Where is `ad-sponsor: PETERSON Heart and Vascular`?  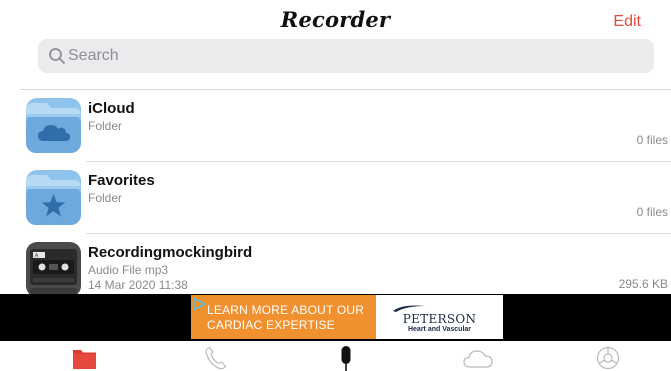
ad-sponsor: PETERSON Heart and Vascular is located at coordinates (439, 317).